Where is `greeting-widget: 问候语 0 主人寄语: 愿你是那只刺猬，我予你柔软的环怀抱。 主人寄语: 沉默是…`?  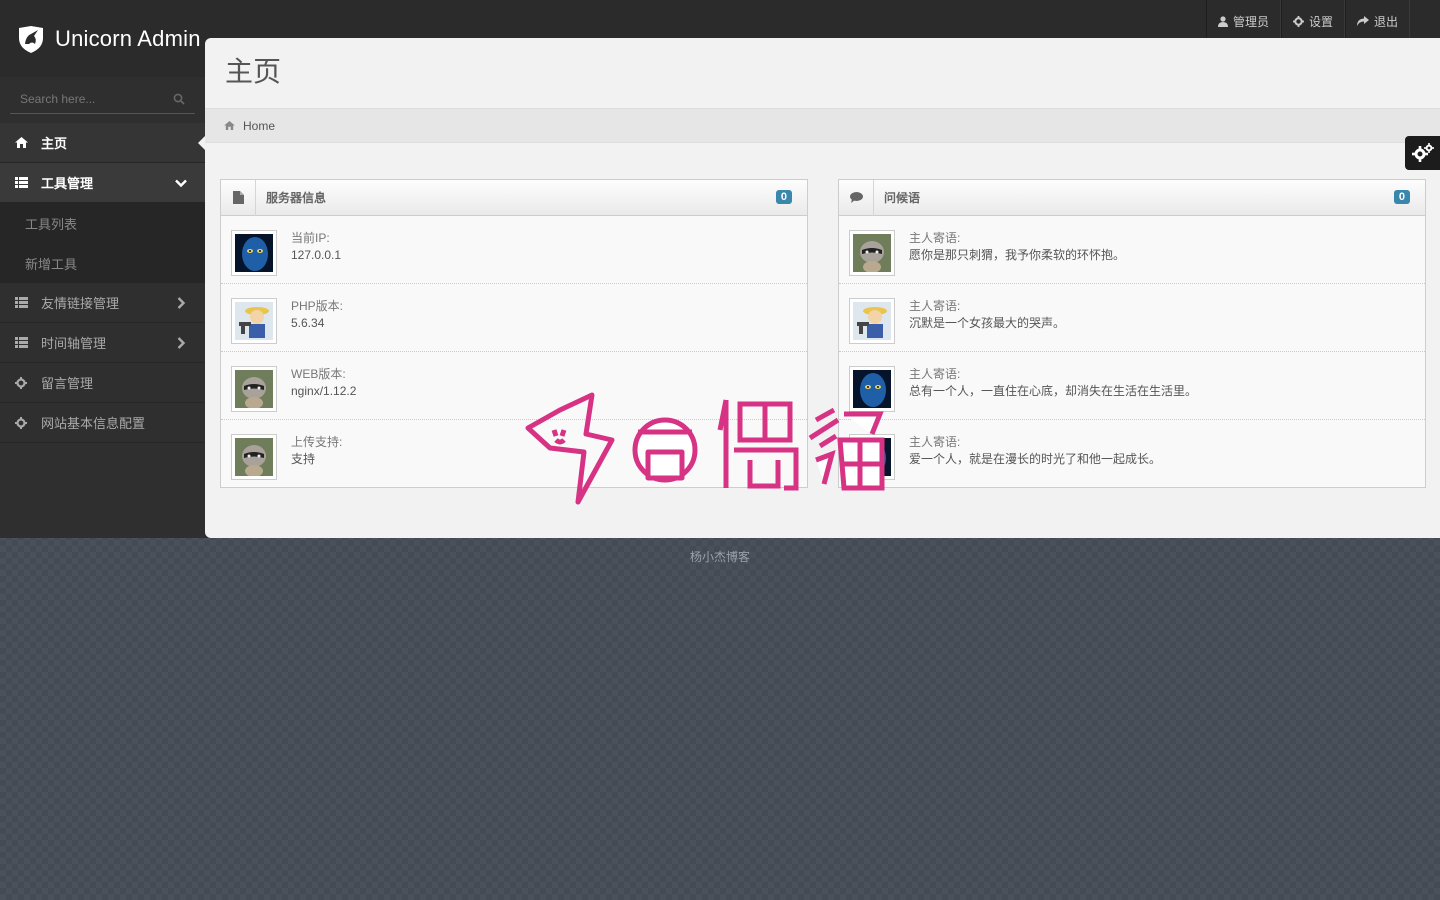 greeting-widget: 问候语 0 主人寄语: 愿你是那只刺猬，我予你柔软的环怀抱。 主人寄语: 沉默是… is located at coordinates (1132, 333).